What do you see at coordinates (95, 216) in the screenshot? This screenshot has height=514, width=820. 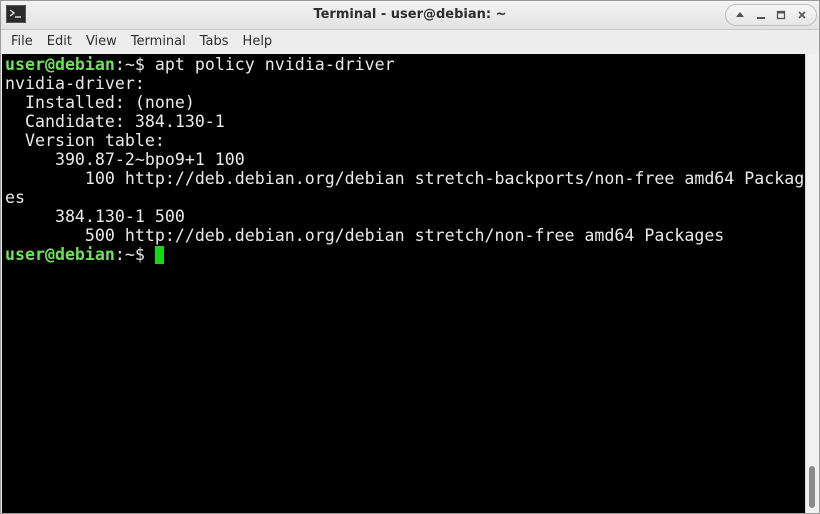 I see `output-line: 384.130-1 500` at bounding box center [95, 216].